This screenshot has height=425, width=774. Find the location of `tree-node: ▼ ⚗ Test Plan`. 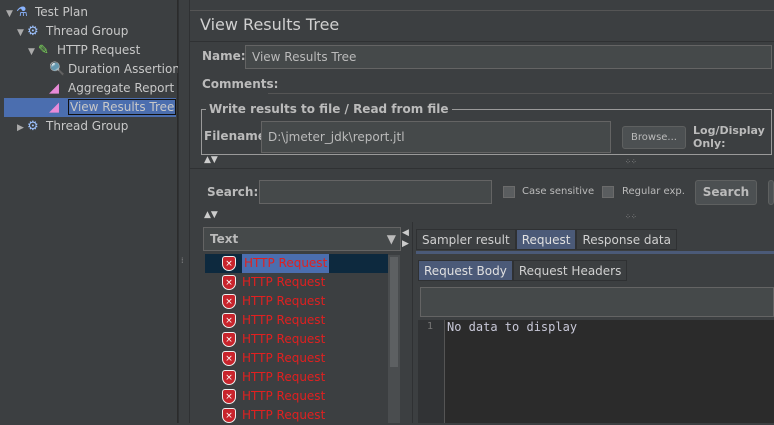

tree-node: ▼ ⚗ Test Plan is located at coordinates (47, 12).